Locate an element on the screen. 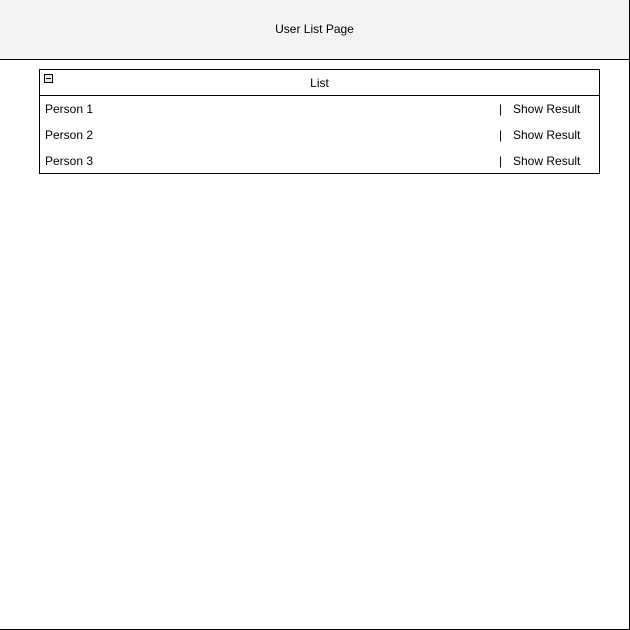 This screenshot has height=630, width=630. minus-glyph is located at coordinates (48, 78).